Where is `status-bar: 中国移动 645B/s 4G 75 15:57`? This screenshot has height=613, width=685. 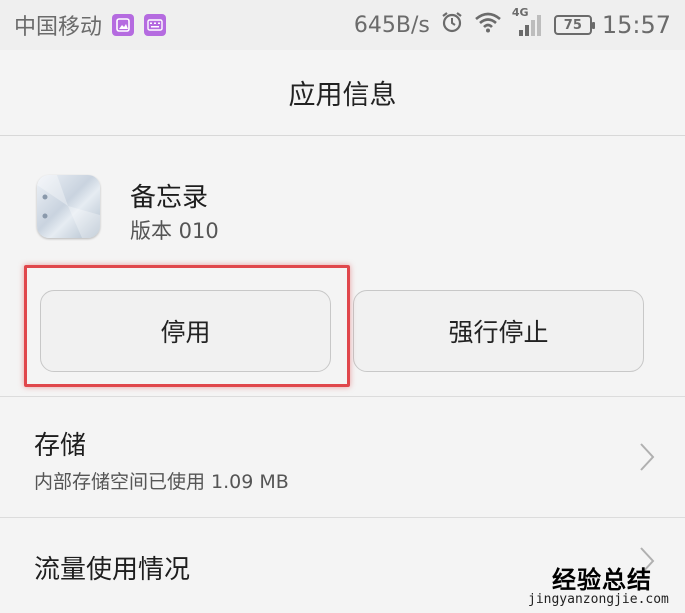
status-bar: 中国移动 645B/s 4G 75 15:57 is located at coordinates (342, 25).